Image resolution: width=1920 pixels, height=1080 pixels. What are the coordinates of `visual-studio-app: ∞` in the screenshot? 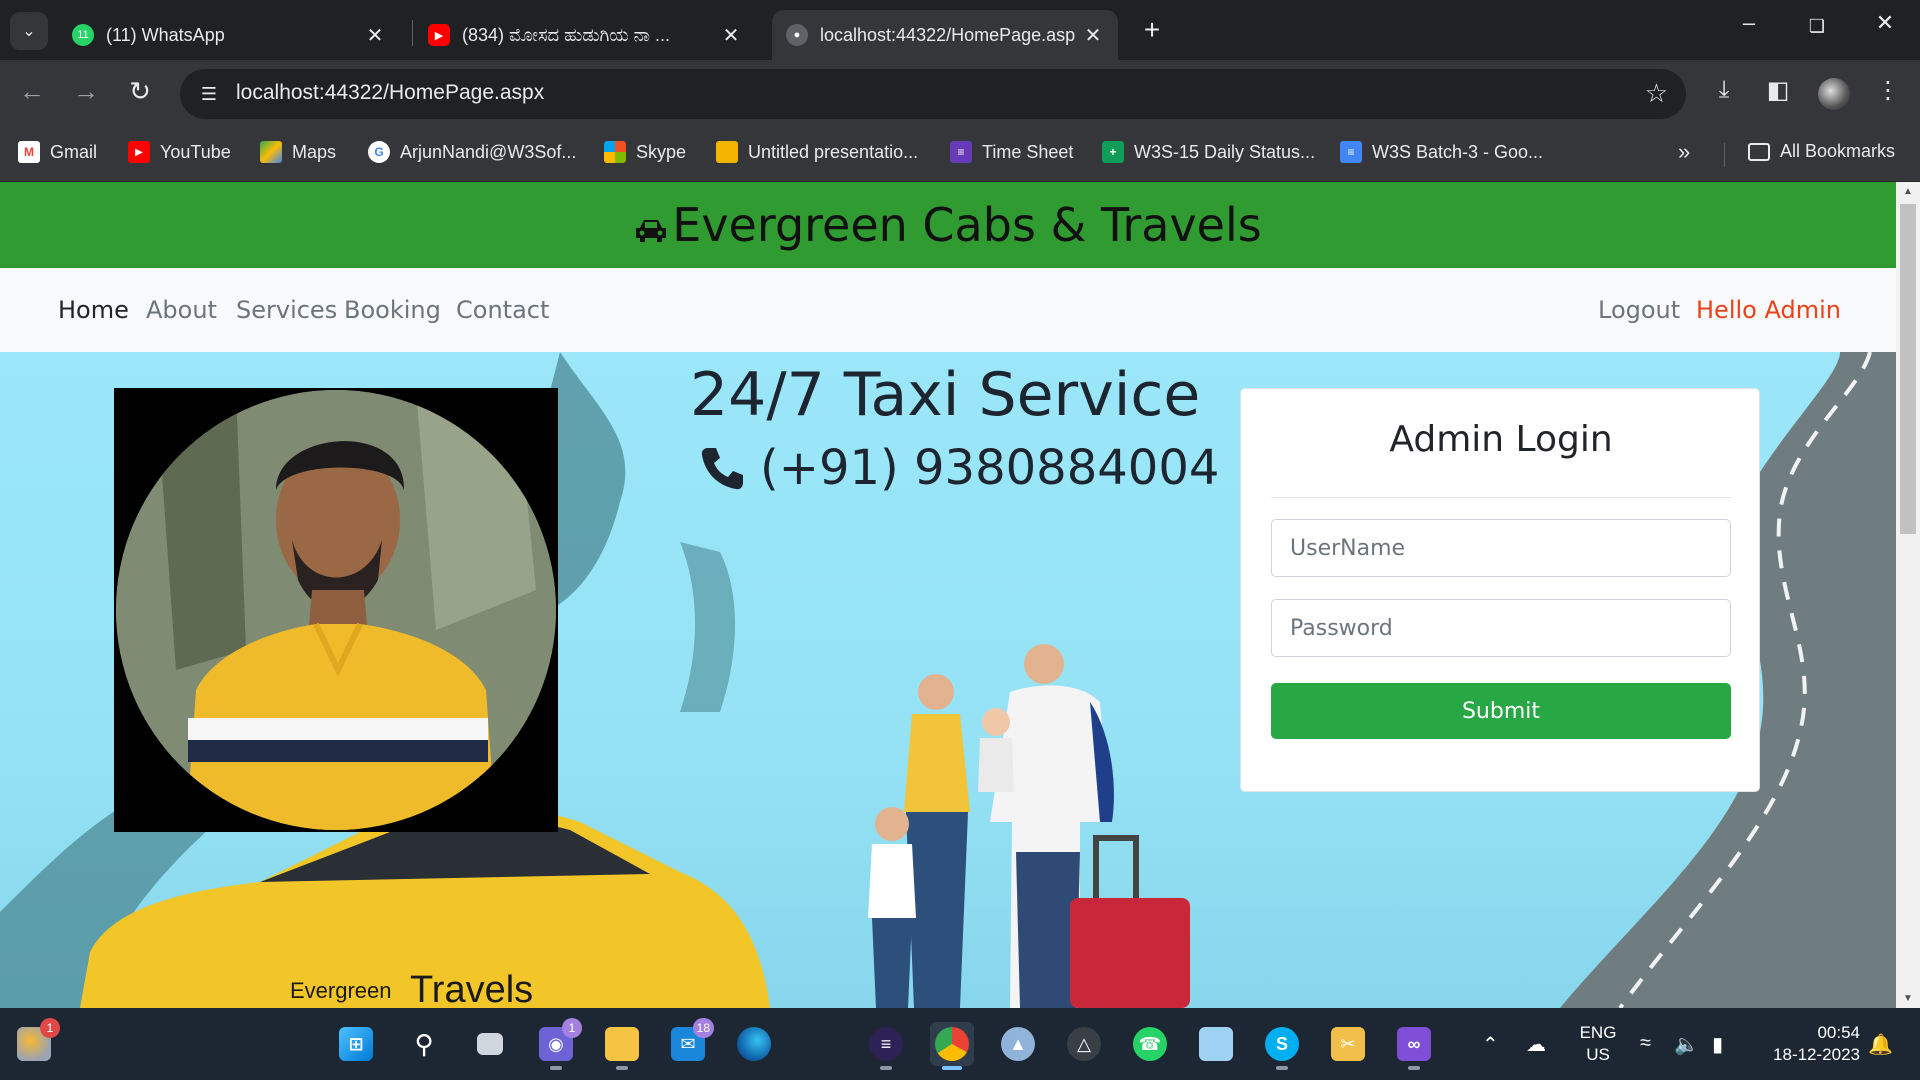 It's located at (1414, 1046).